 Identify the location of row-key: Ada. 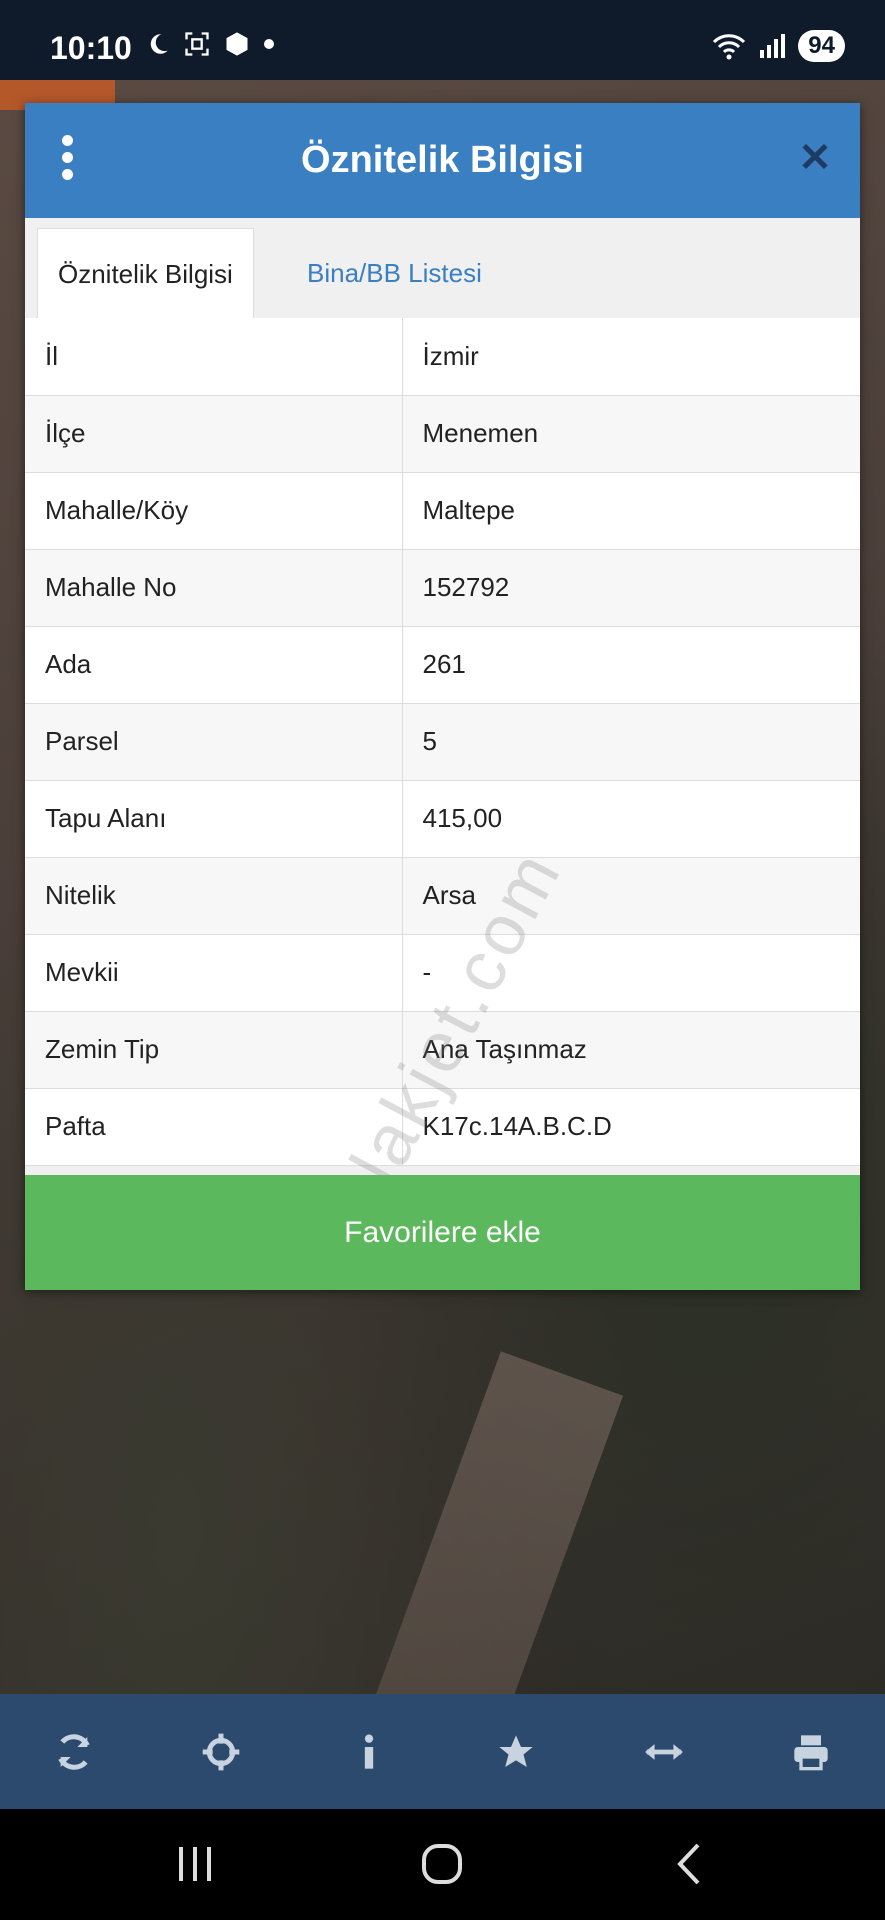
(214, 665).